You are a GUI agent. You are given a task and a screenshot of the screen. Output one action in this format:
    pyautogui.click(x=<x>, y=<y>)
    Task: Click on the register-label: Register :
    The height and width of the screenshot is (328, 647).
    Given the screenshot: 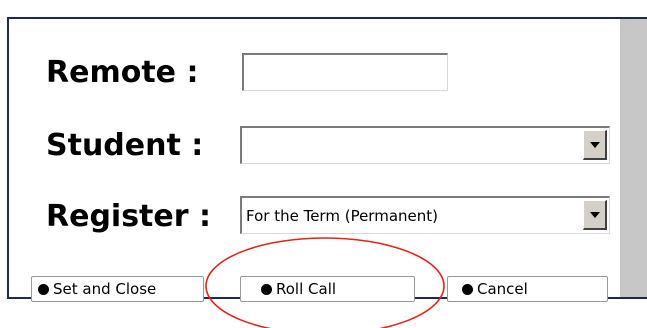 What is the action you would take?
    pyautogui.click(x=128, y=216)
    